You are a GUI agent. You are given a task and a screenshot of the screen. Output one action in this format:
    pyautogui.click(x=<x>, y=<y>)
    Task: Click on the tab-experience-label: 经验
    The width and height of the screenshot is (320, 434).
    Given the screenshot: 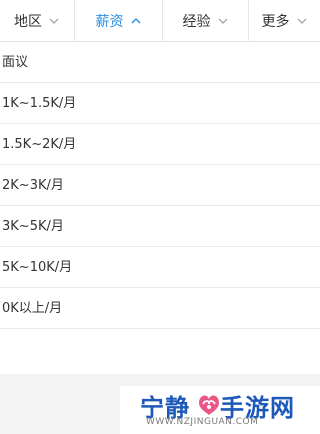 What is the action you would take?
    pyautogui.click(x=196, y=22)
    